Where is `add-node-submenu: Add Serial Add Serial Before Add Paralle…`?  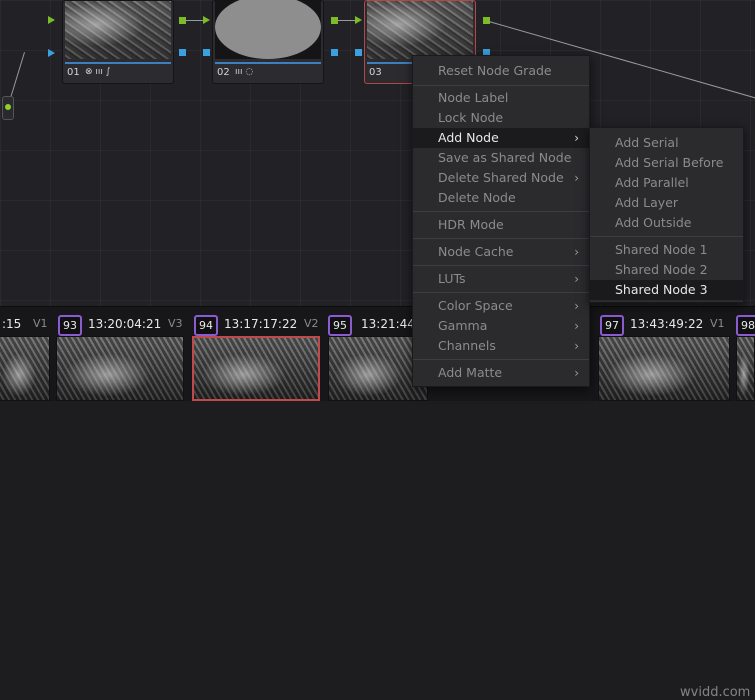 add-node-submenu: Add Serial Add Serial Before Add Paralle… is located at coordinates (666, 215).